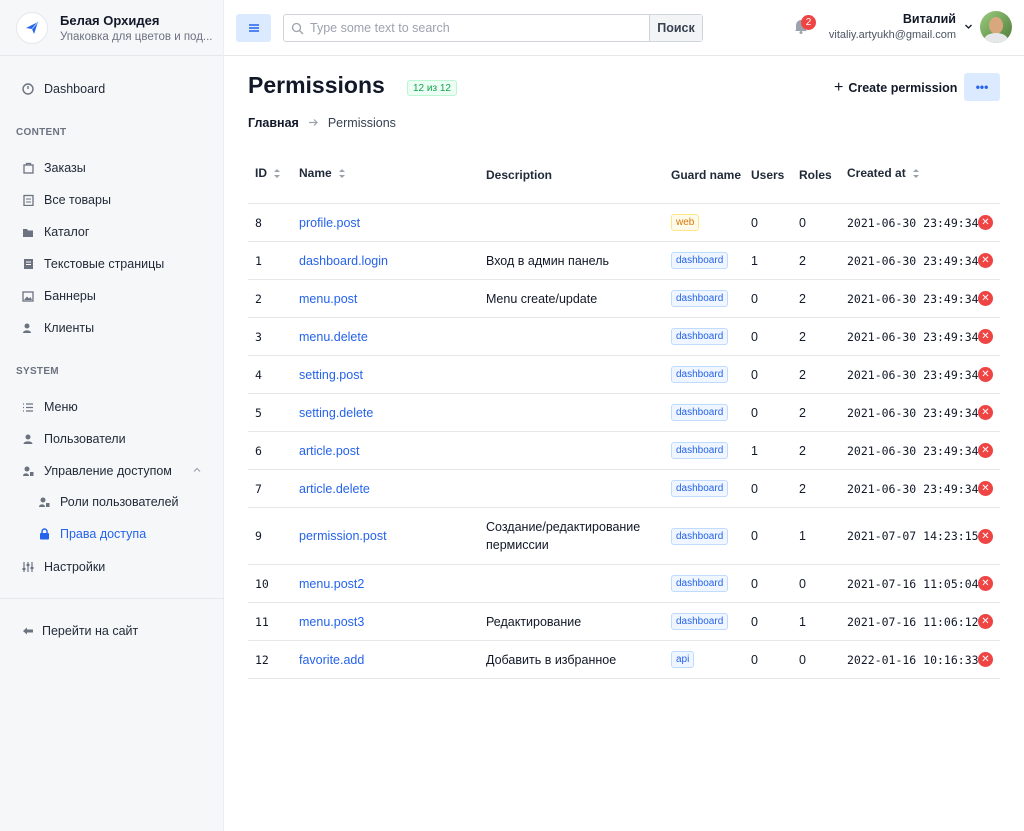 This screenshot has width=1024, height=831. I want to click on permission-name-link: article.delete, so click(334, 488).